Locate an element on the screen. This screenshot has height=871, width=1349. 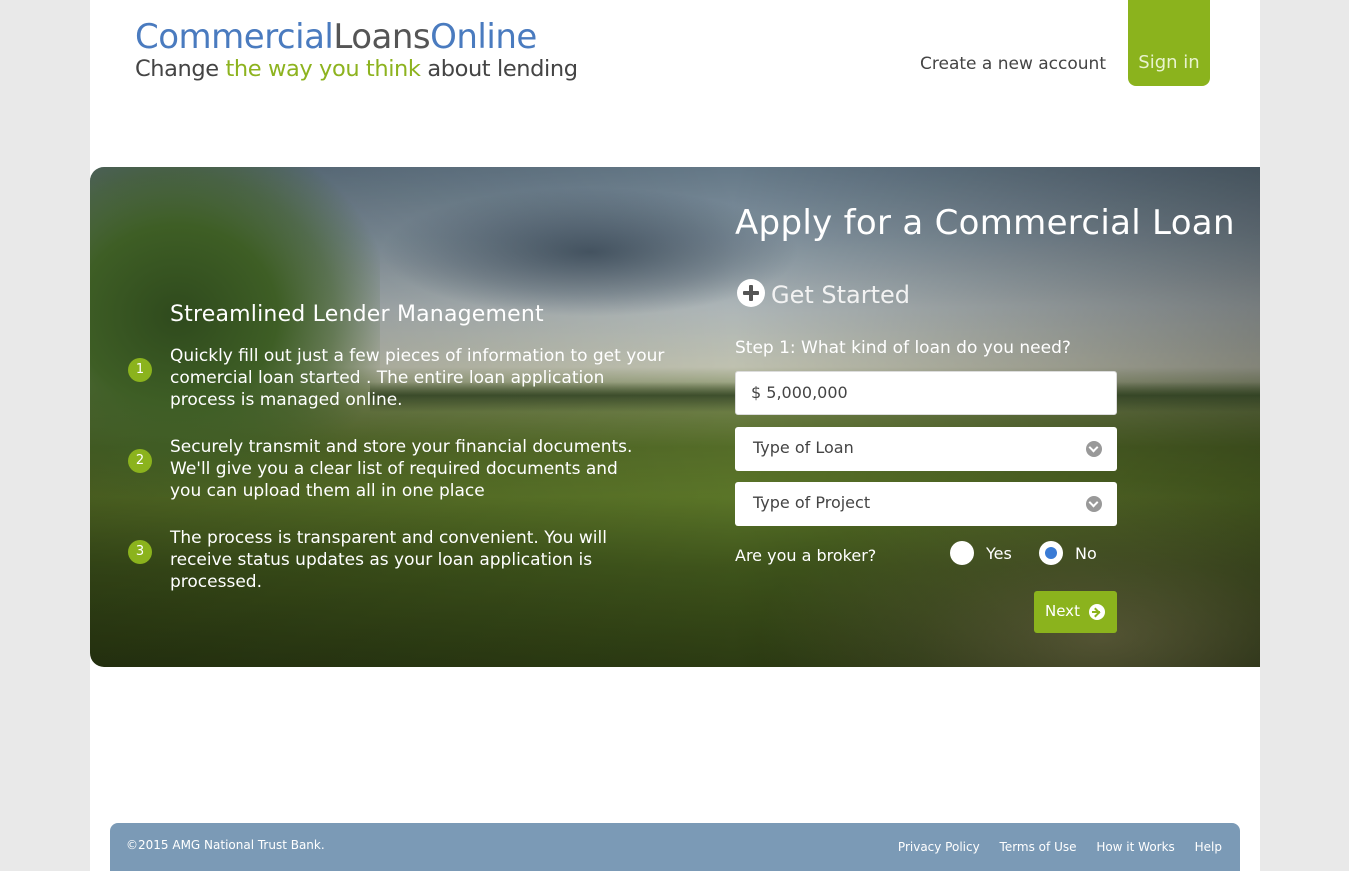
feature-number-badge: 1 is located at coordinates (140, 370).